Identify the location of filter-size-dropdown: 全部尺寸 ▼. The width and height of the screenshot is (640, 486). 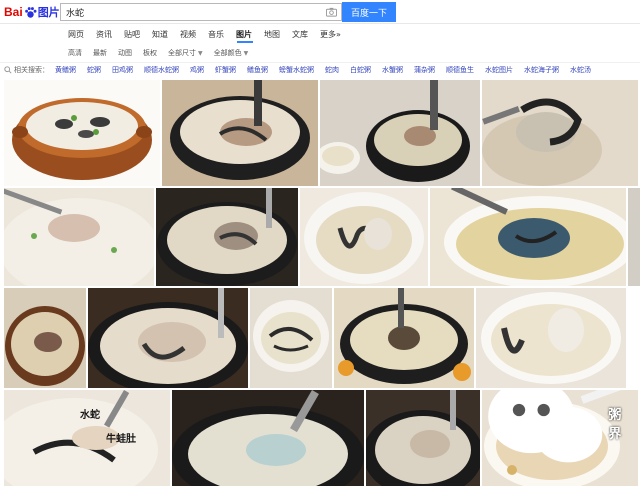
(185, 53).